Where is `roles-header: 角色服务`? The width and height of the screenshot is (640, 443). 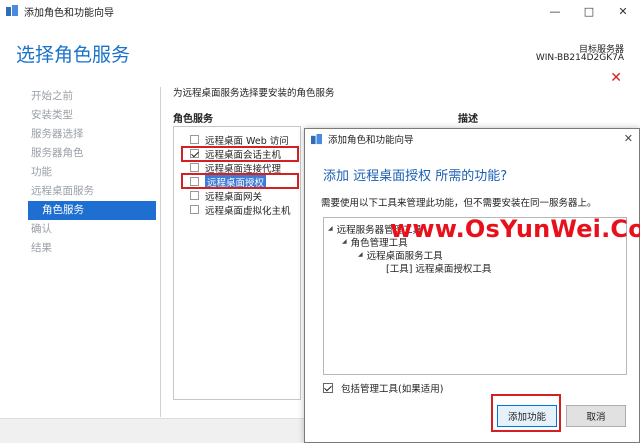 roles-header: 角色服务 is located at coordinates (193, 119).